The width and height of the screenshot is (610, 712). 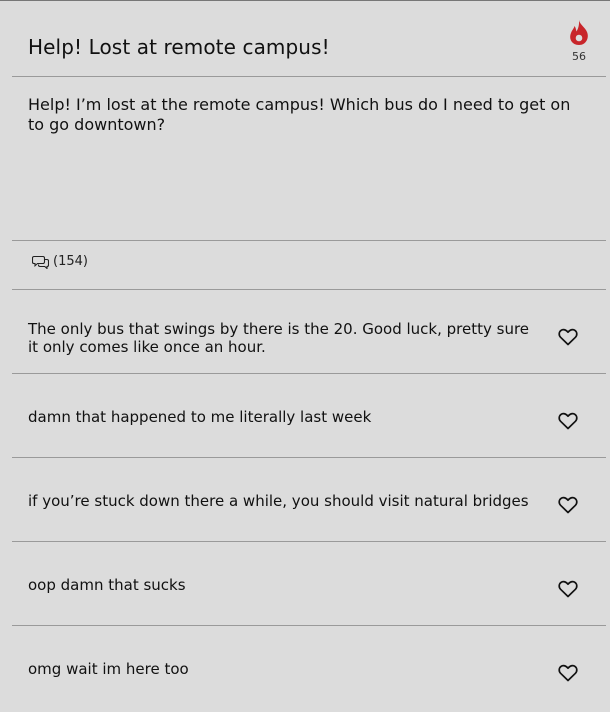 I want to click on post-title: Help! Lost at remote campus!, so click(x=179, y=47).